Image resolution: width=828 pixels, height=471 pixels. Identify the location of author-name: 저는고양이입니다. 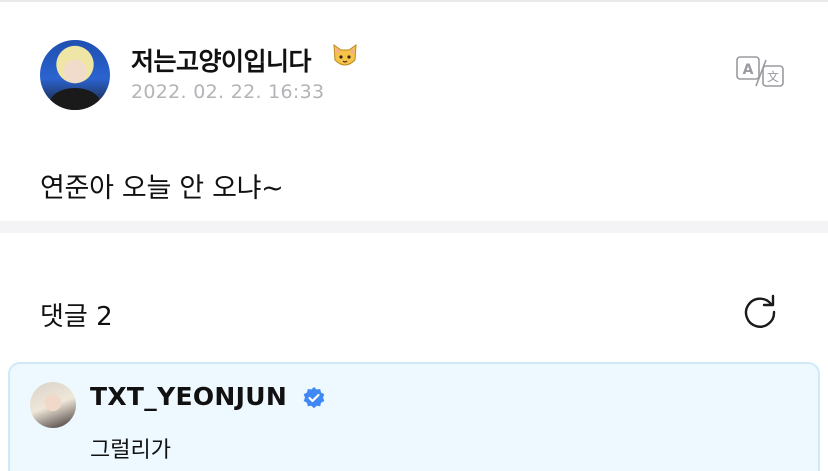
(221, 60).